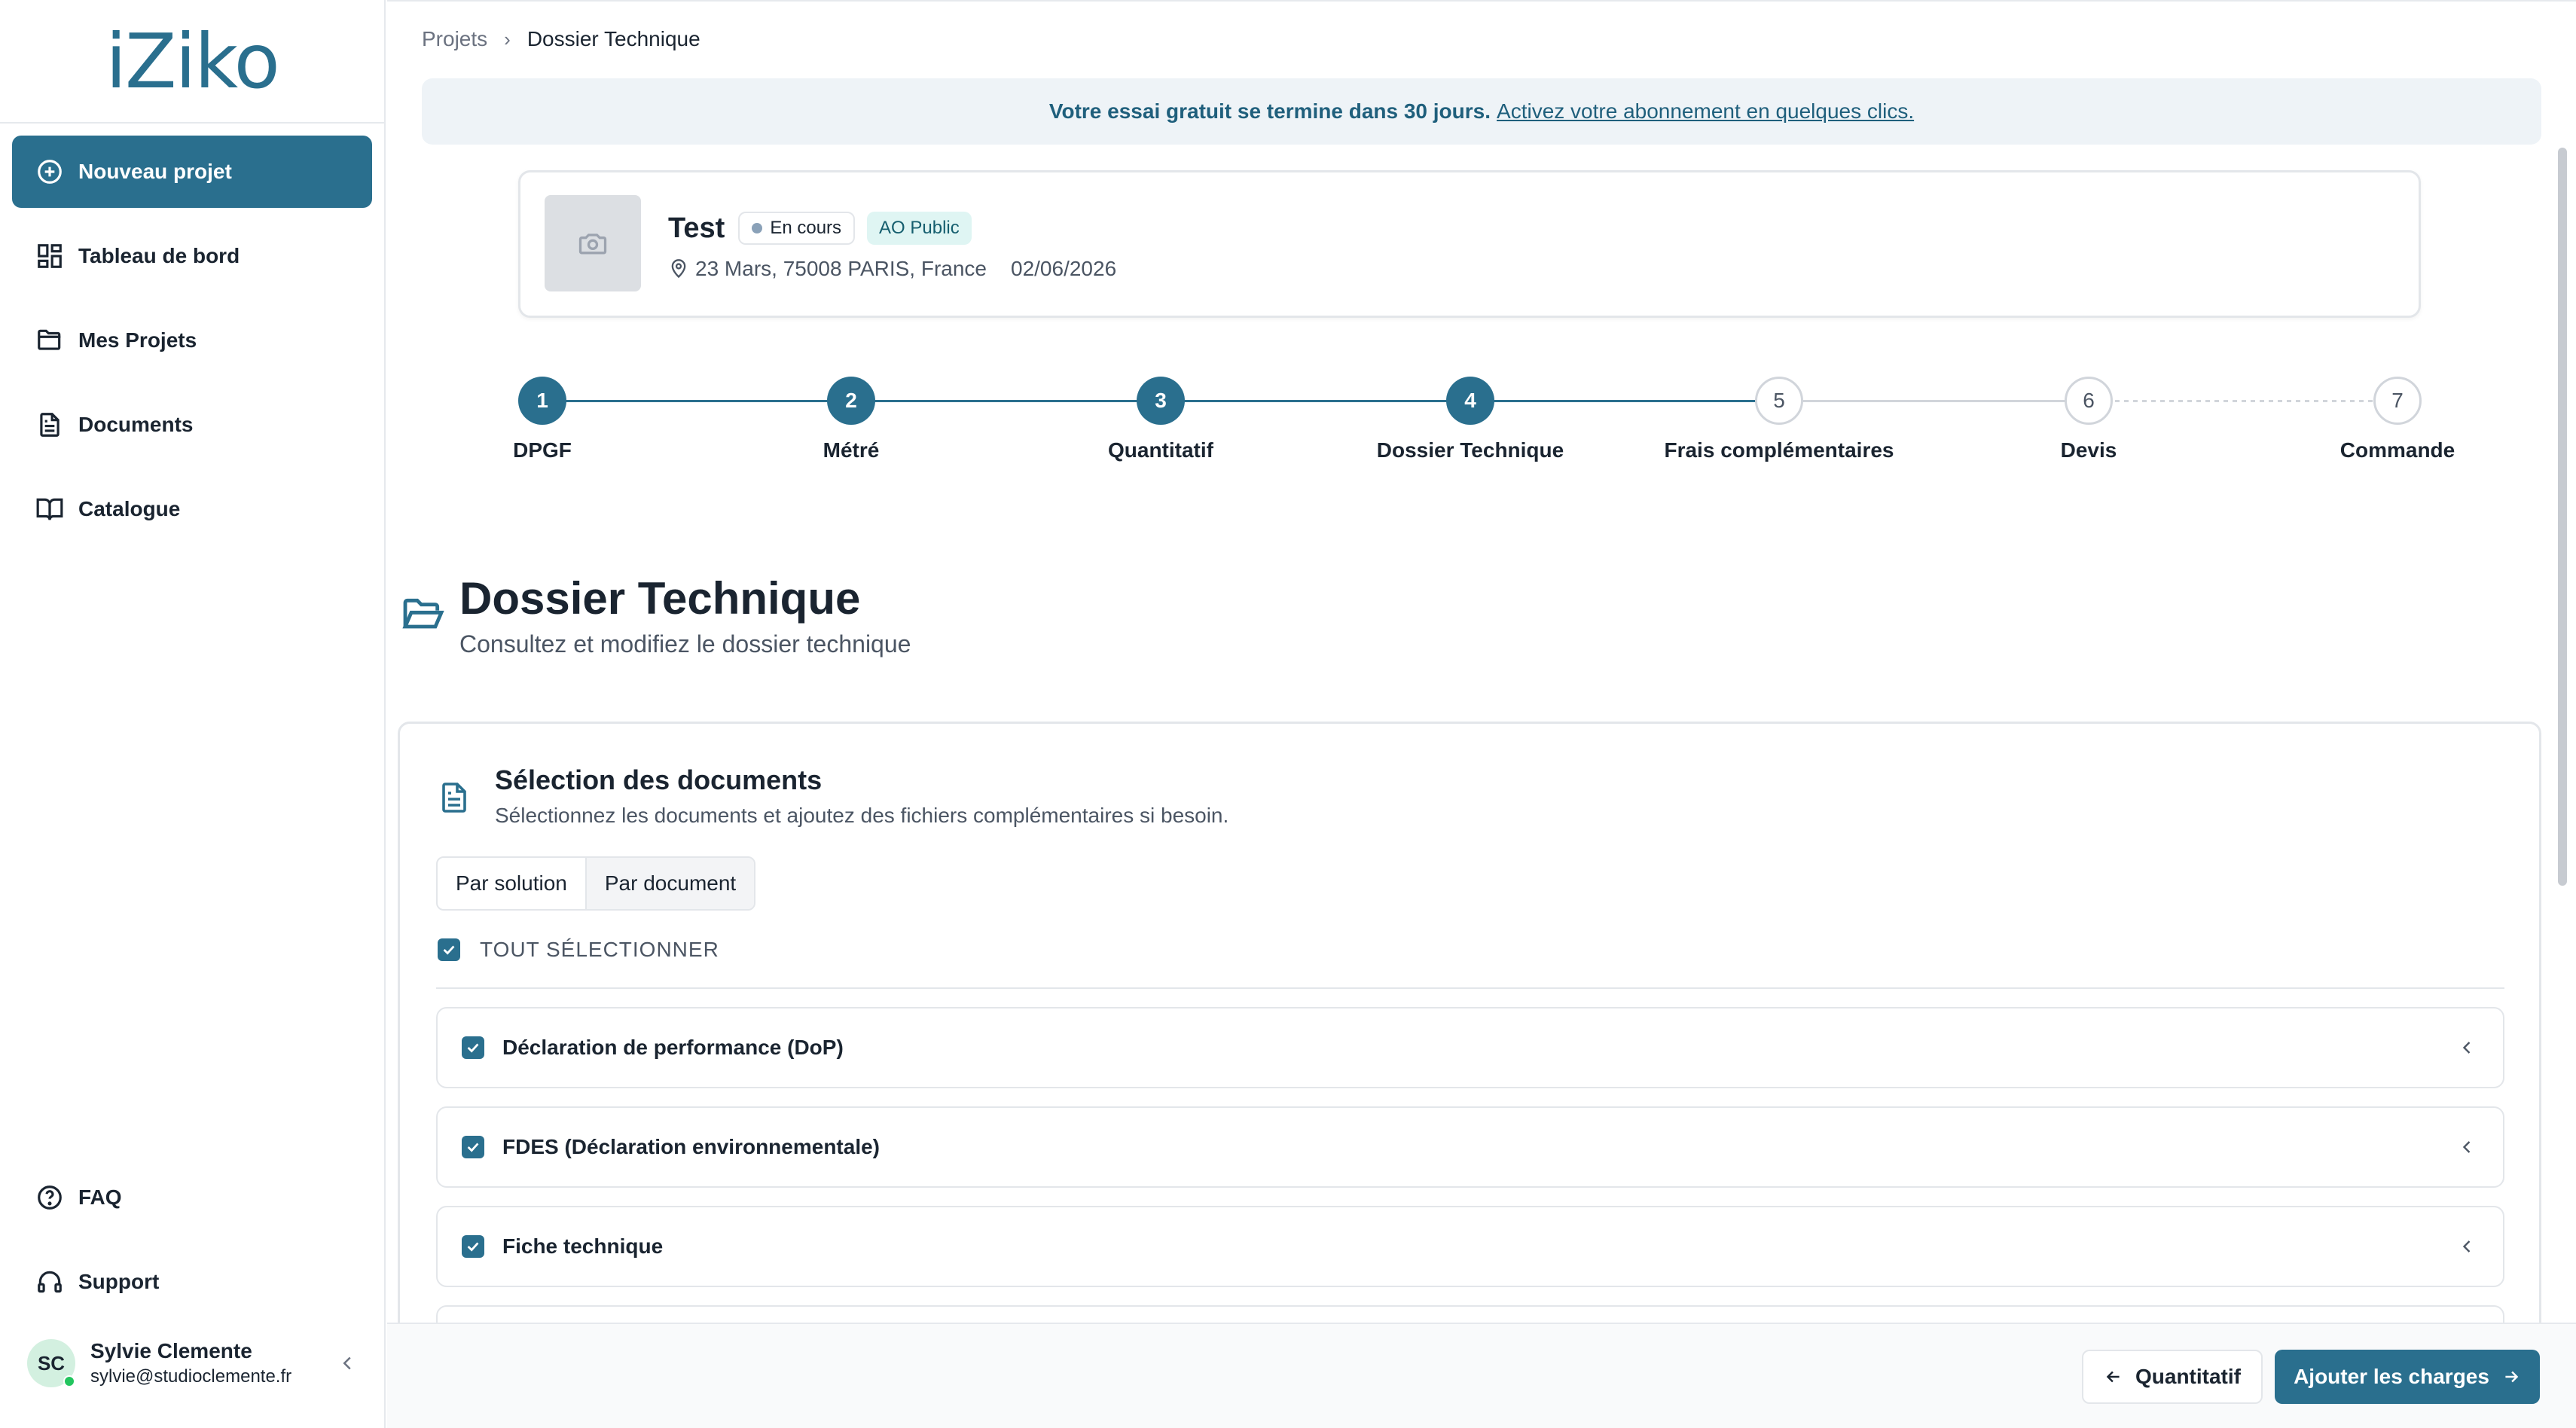 The height and width of the screenshot is (1428, 2576). I want to click on step-number: 1, so click(542, 400).